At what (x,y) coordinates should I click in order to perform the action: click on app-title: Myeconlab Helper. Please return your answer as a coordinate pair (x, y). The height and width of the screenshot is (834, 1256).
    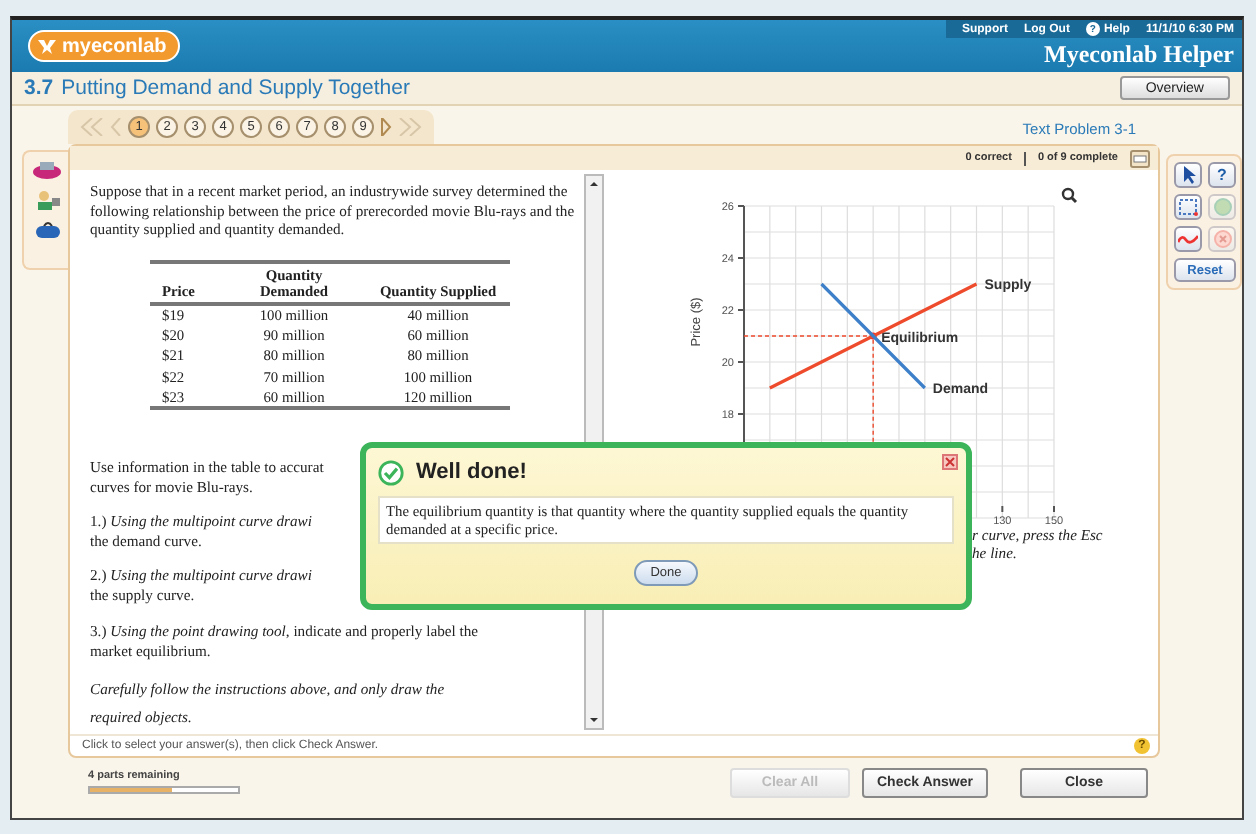
    Looking at the image, I should click on (1140, 54).